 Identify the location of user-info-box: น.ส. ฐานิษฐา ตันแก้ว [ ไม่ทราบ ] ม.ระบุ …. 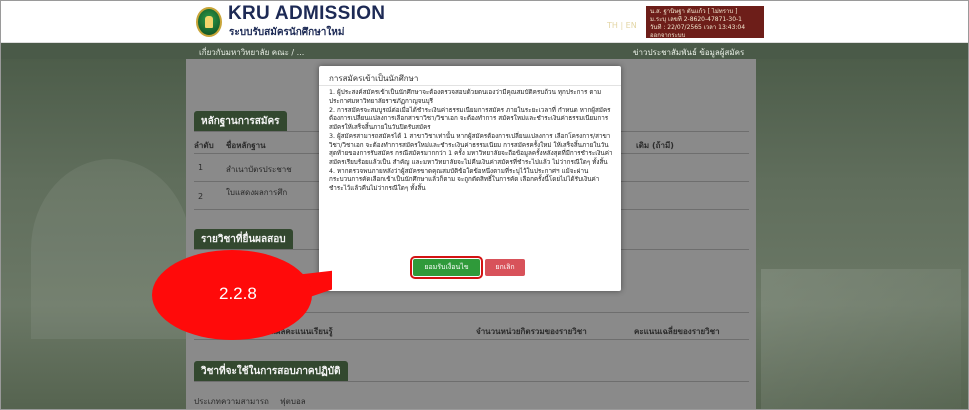
(705, 23).